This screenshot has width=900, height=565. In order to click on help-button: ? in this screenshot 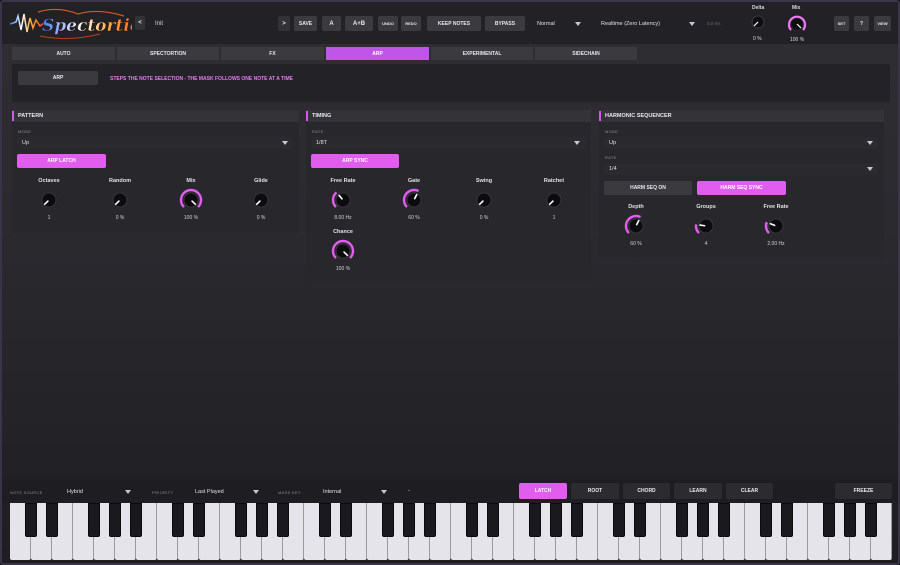, I will do `click(861, 23)`.